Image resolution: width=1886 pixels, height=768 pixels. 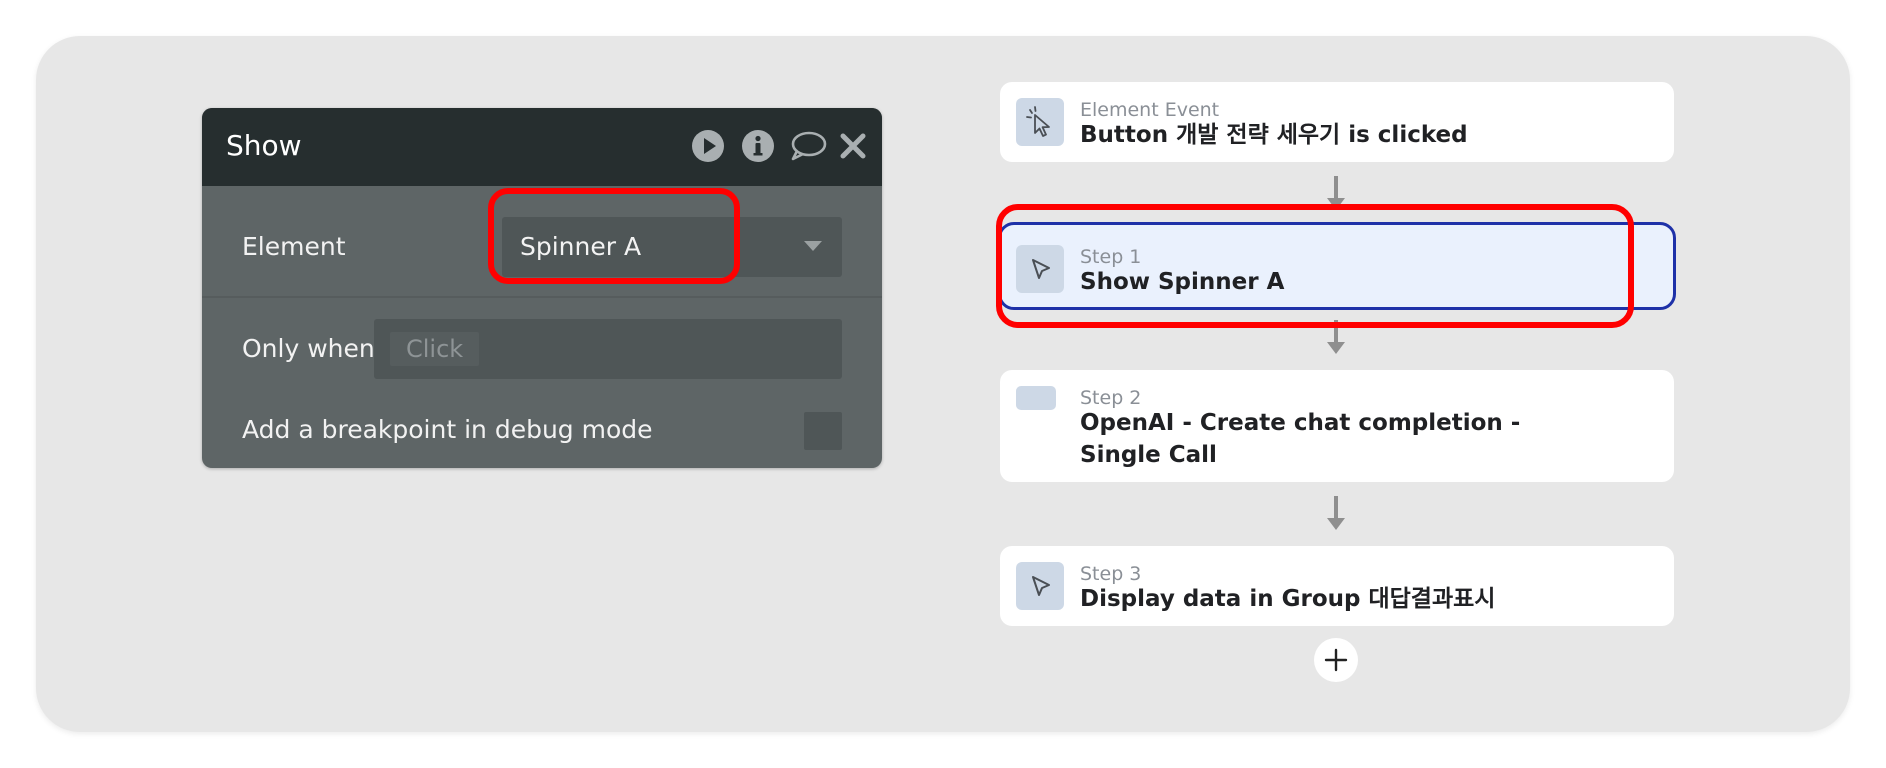 What do you see at coordinates (1111, 574) in the screenshot?
I see `step-3-kicker: Step 3` at bounding box center [1111, 574].